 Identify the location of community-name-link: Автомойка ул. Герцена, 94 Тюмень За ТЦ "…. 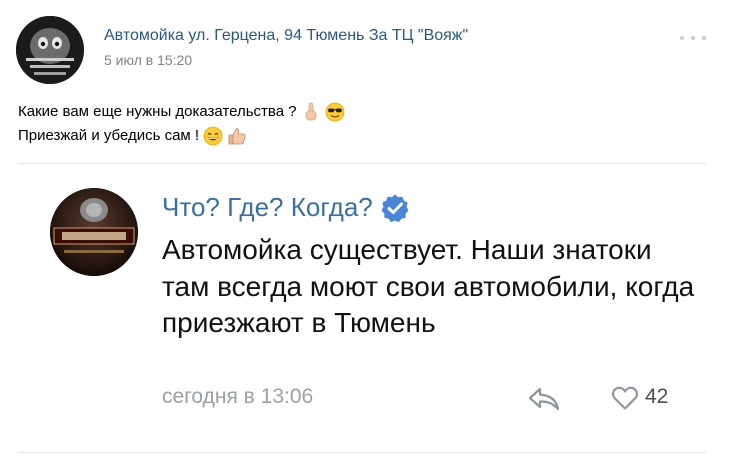
(286, 36).